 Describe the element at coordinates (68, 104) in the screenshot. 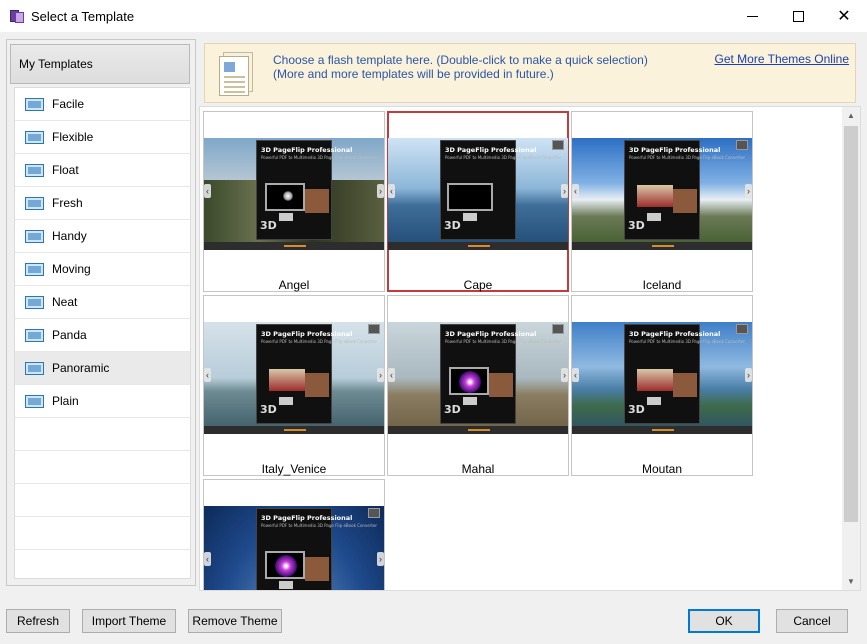

I see `list-item-label: Facile` at that location.